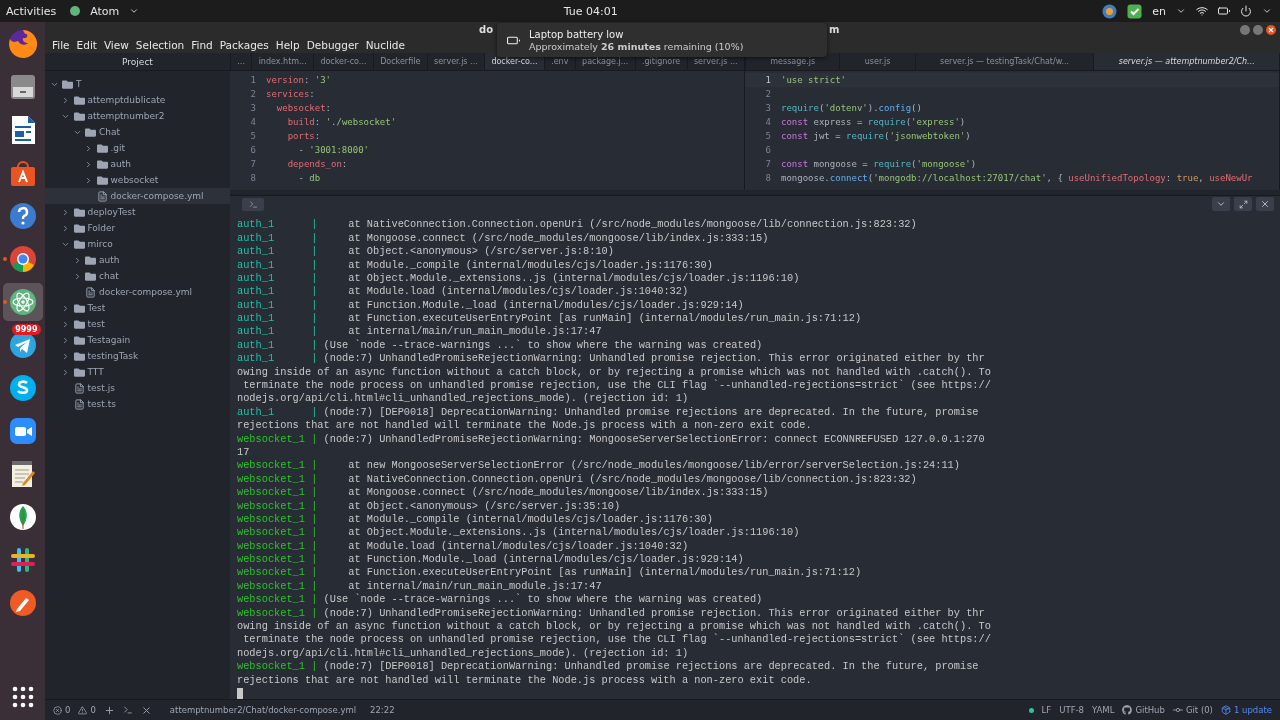  I want to click on hash-icon, so click(22, 560).